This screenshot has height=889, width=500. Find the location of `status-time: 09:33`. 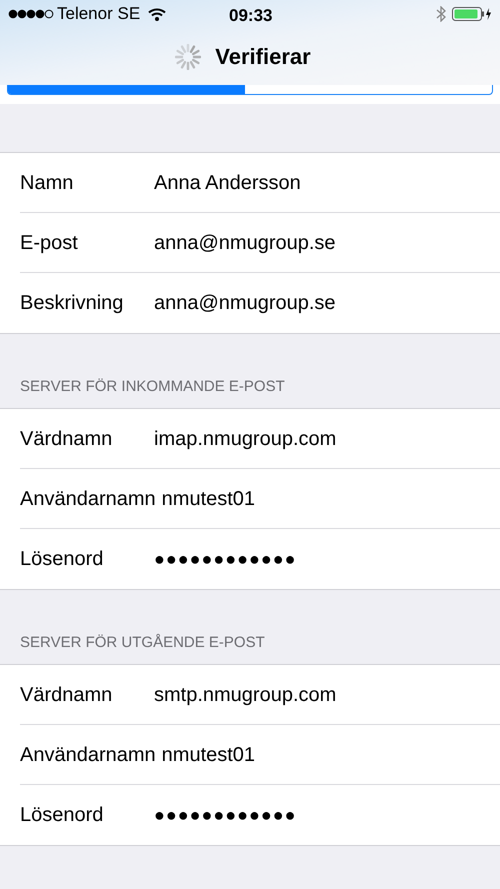

status-time: 09:33 is located at coordinates (250, 16).